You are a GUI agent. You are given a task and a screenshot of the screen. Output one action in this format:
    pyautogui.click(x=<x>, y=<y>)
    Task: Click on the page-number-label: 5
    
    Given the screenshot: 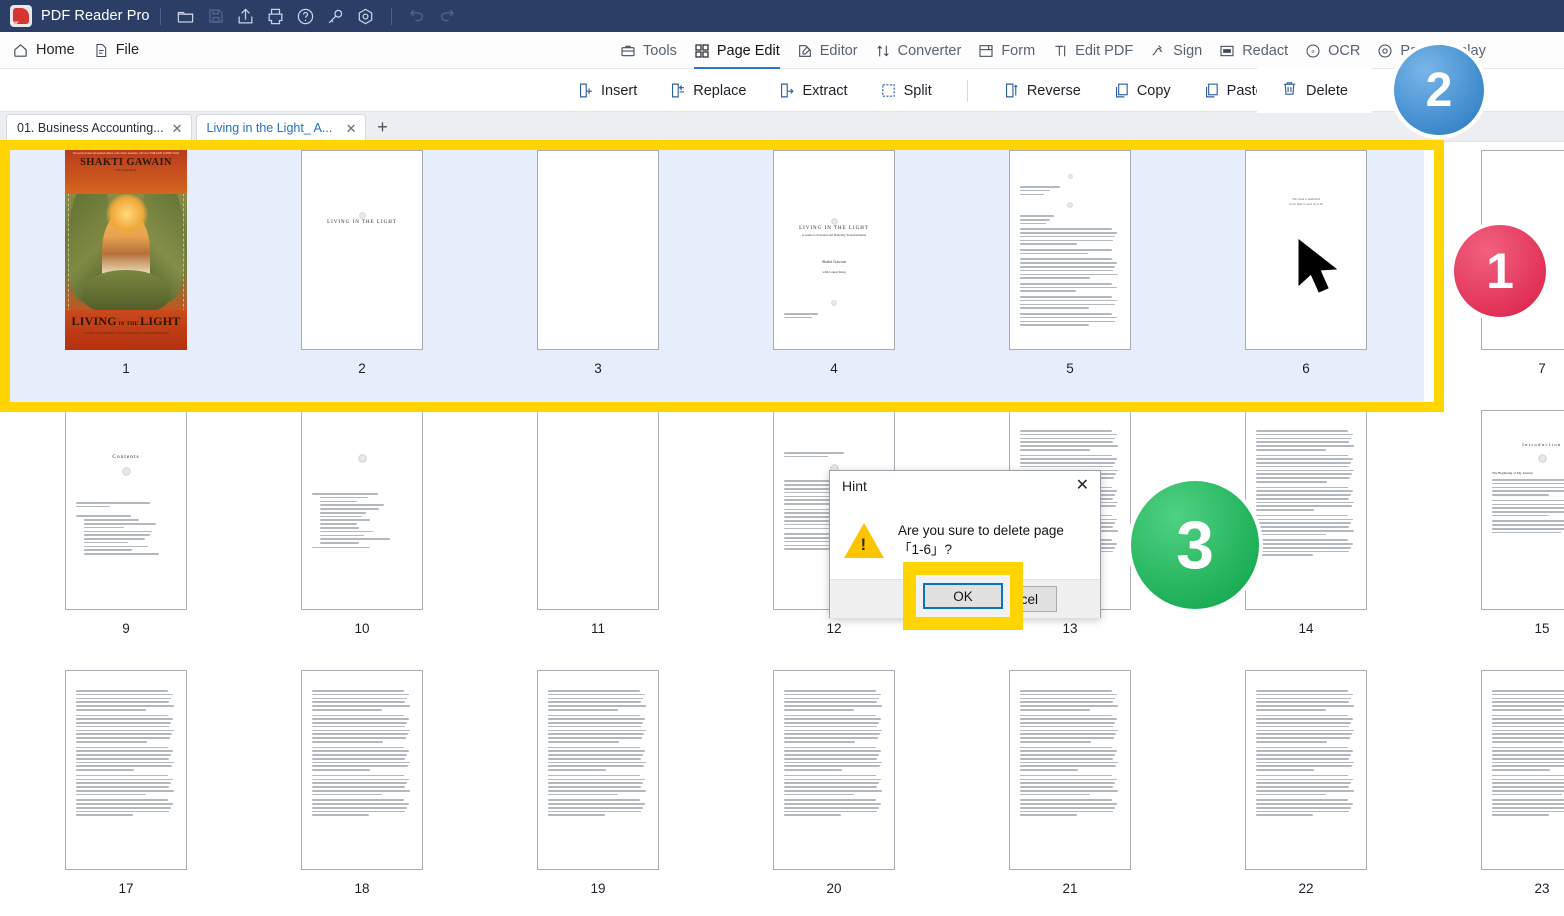 What is the action you would take?
    pyautogui.click(x=1070, y=368)
    